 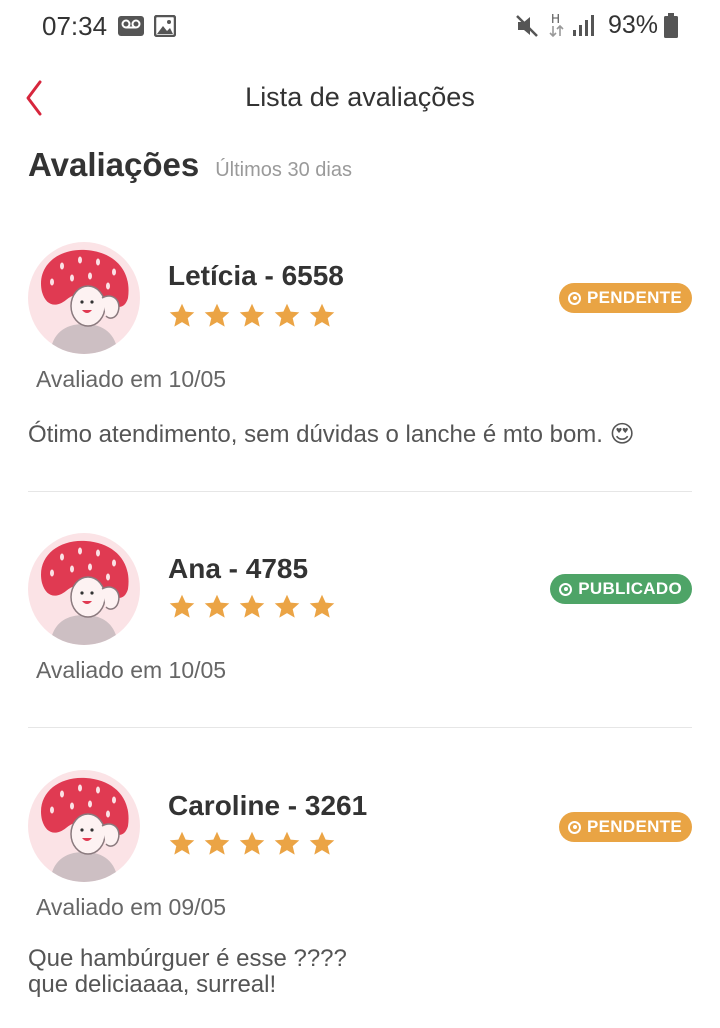 I want to click on review-date: Avaliado em 09/05, so click(x=131, y=907).